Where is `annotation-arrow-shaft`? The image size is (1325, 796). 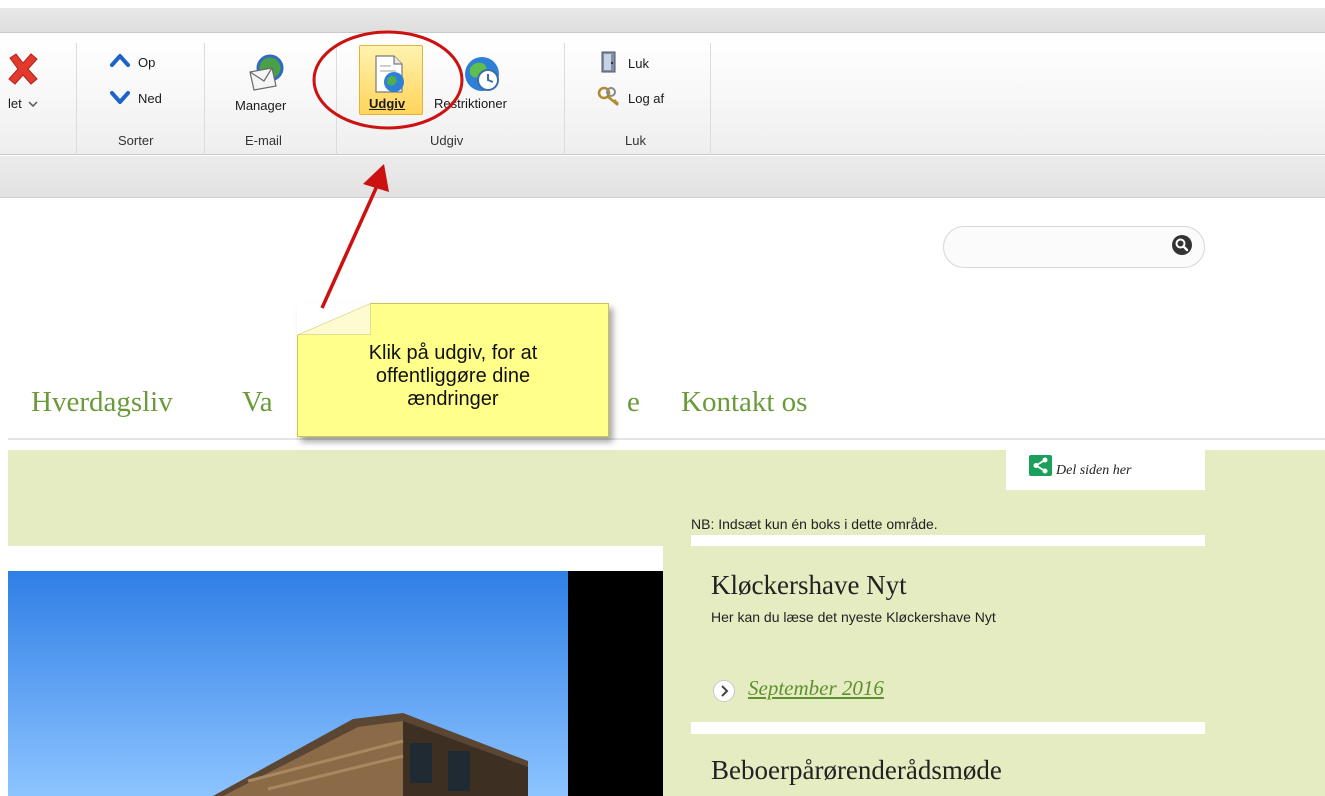
annotation-arrow-shaft is located at coordinates (349, 247).